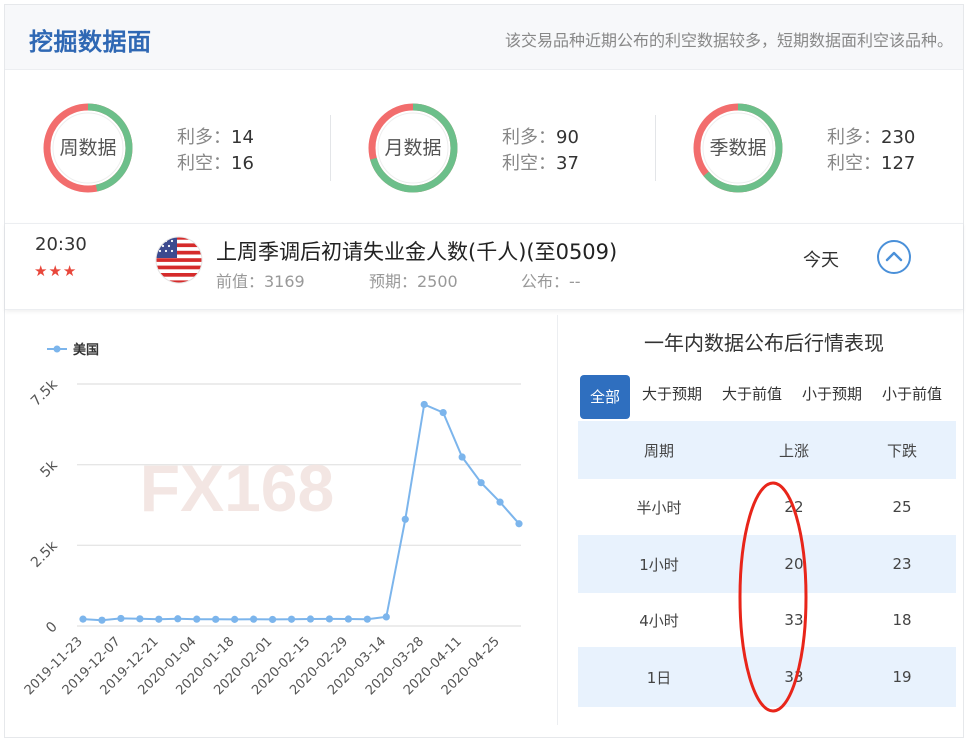 Image resolution: width=968 pixels, height=740 pixels. What do you see at coordinates (237, 488) in the screenshot?
I see `fx168-watermark: FX168` at bounding box center [237, 488].